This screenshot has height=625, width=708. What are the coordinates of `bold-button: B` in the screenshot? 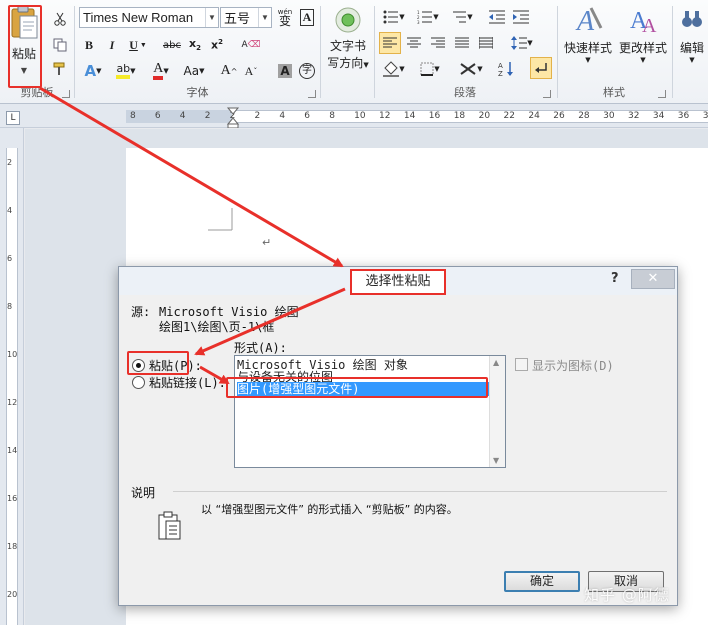 It's located at (89, 45).